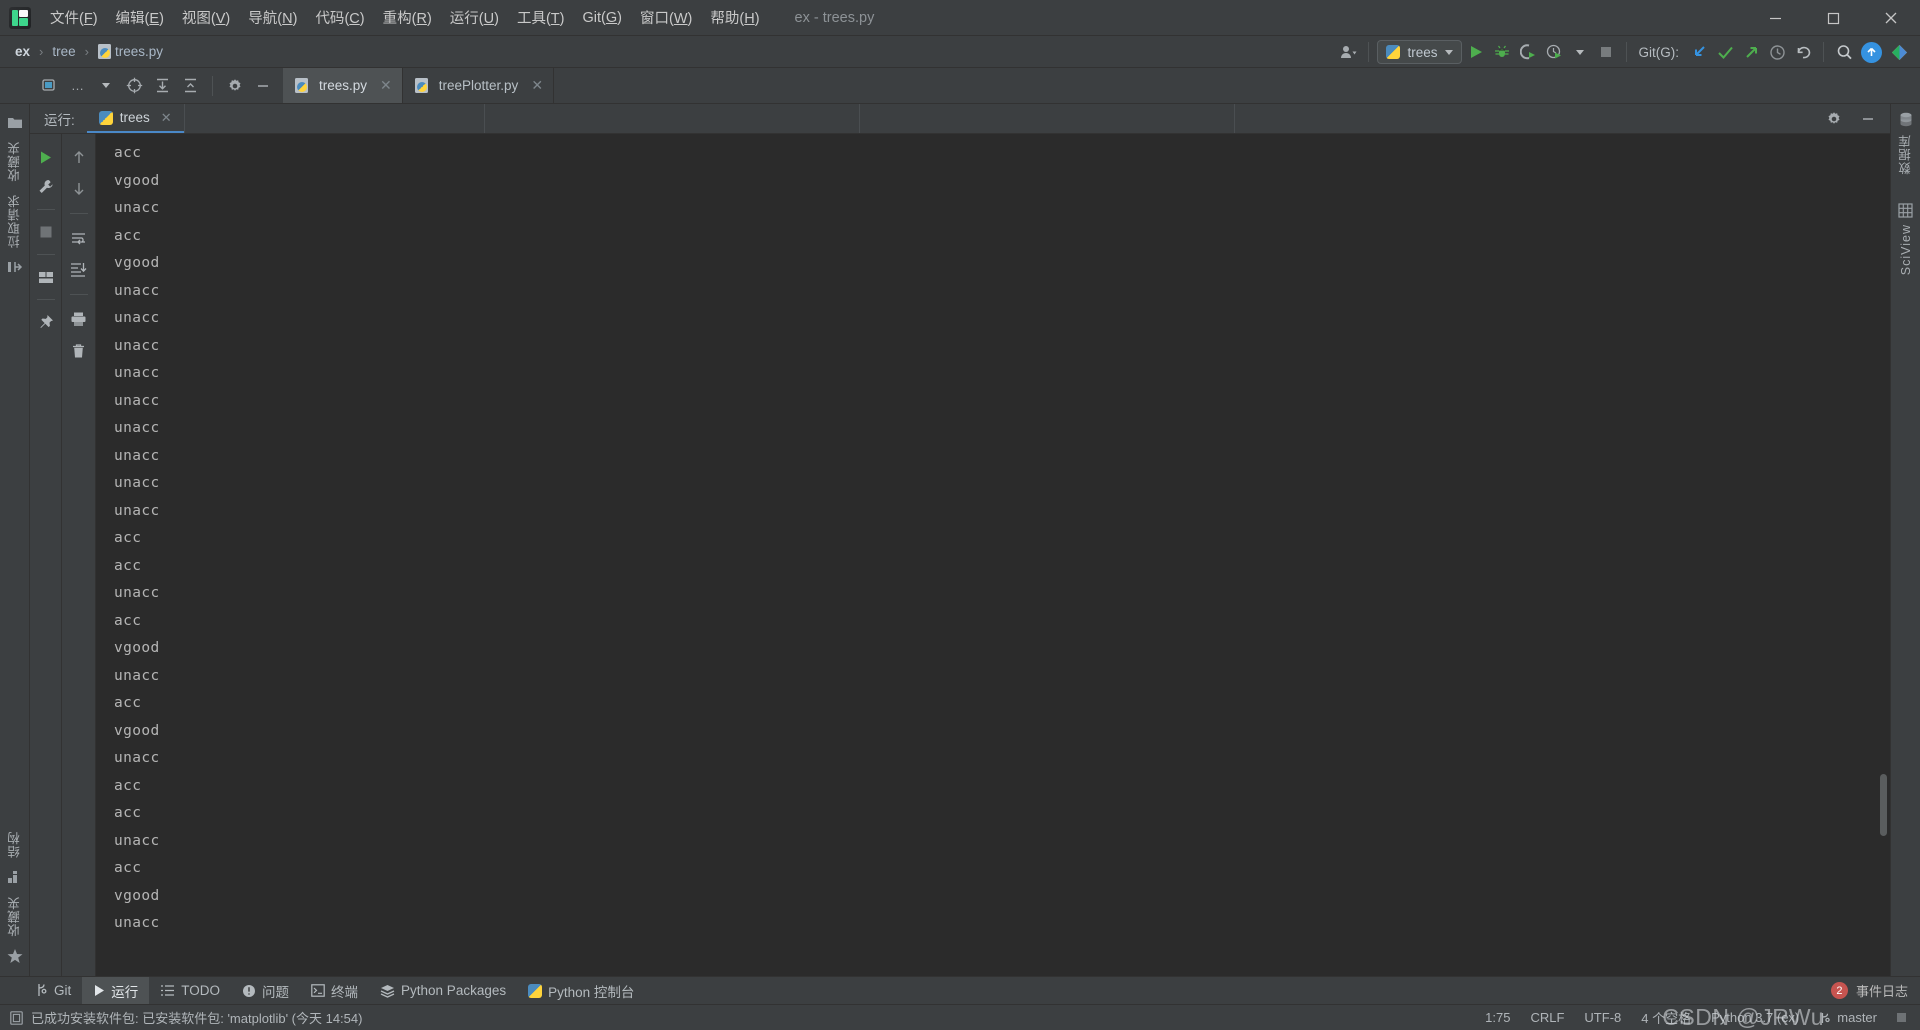  What do you see at coordinates (1699, 52) in the screenshot?
I see `update-project-icon` at bounding box center [1699, 52].